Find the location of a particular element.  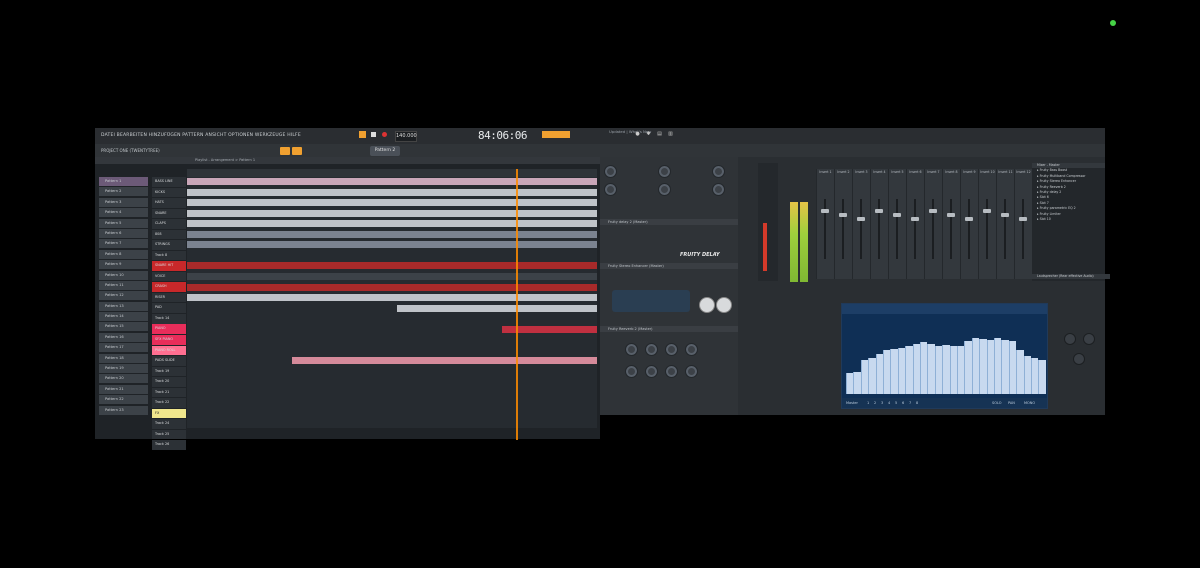

track-header: RISER is located at coordinates (169, 297).